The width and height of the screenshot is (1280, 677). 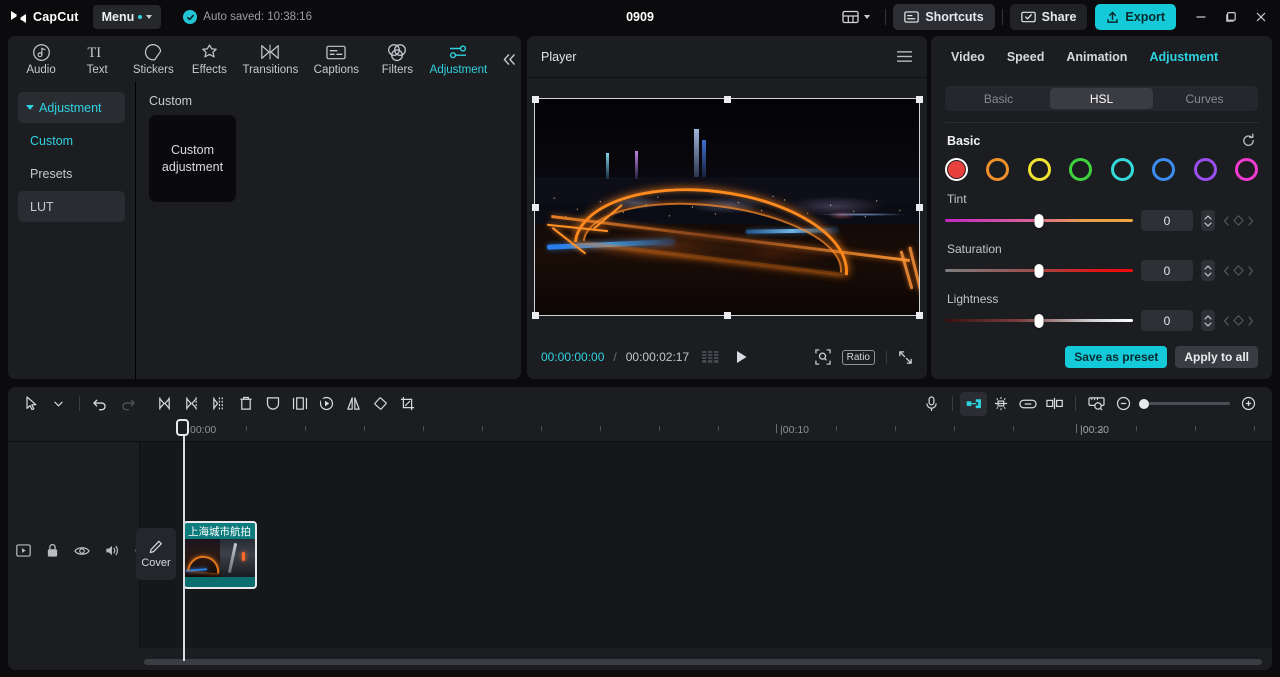 What do you see at coordinates (71, 107) in the screenshot?
I see `sidebar-group-adjustment: Adjustment` at bounding box center [71, 107].